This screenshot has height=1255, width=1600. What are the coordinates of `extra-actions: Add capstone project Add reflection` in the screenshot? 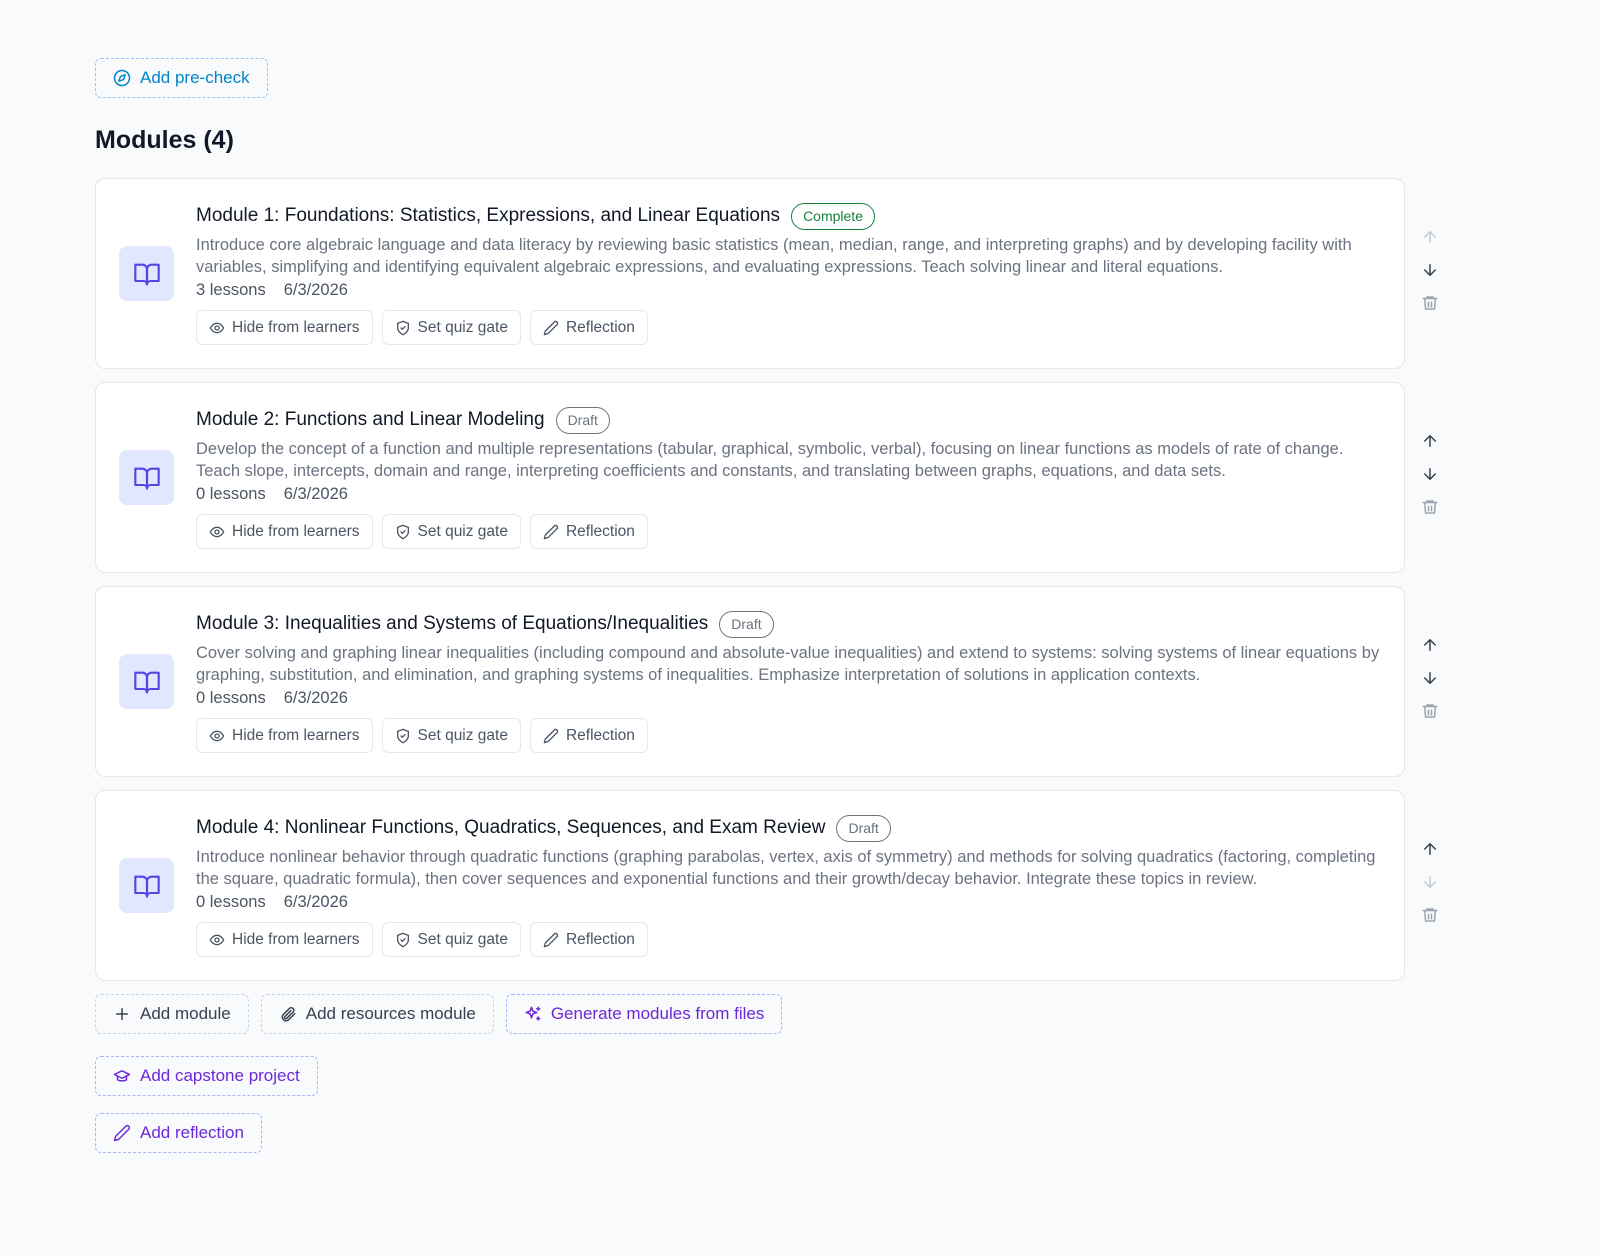 It's located at (777, 1104).